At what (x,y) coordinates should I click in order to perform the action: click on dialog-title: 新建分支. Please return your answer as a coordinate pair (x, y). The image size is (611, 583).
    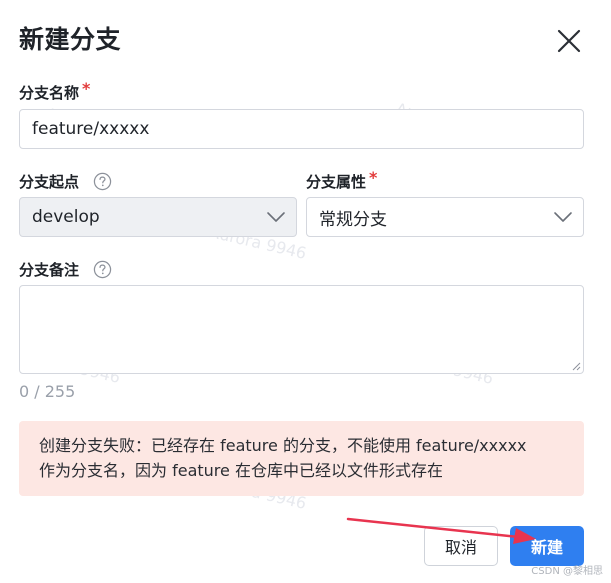
    Looking at the image, I should click on (70, 39).